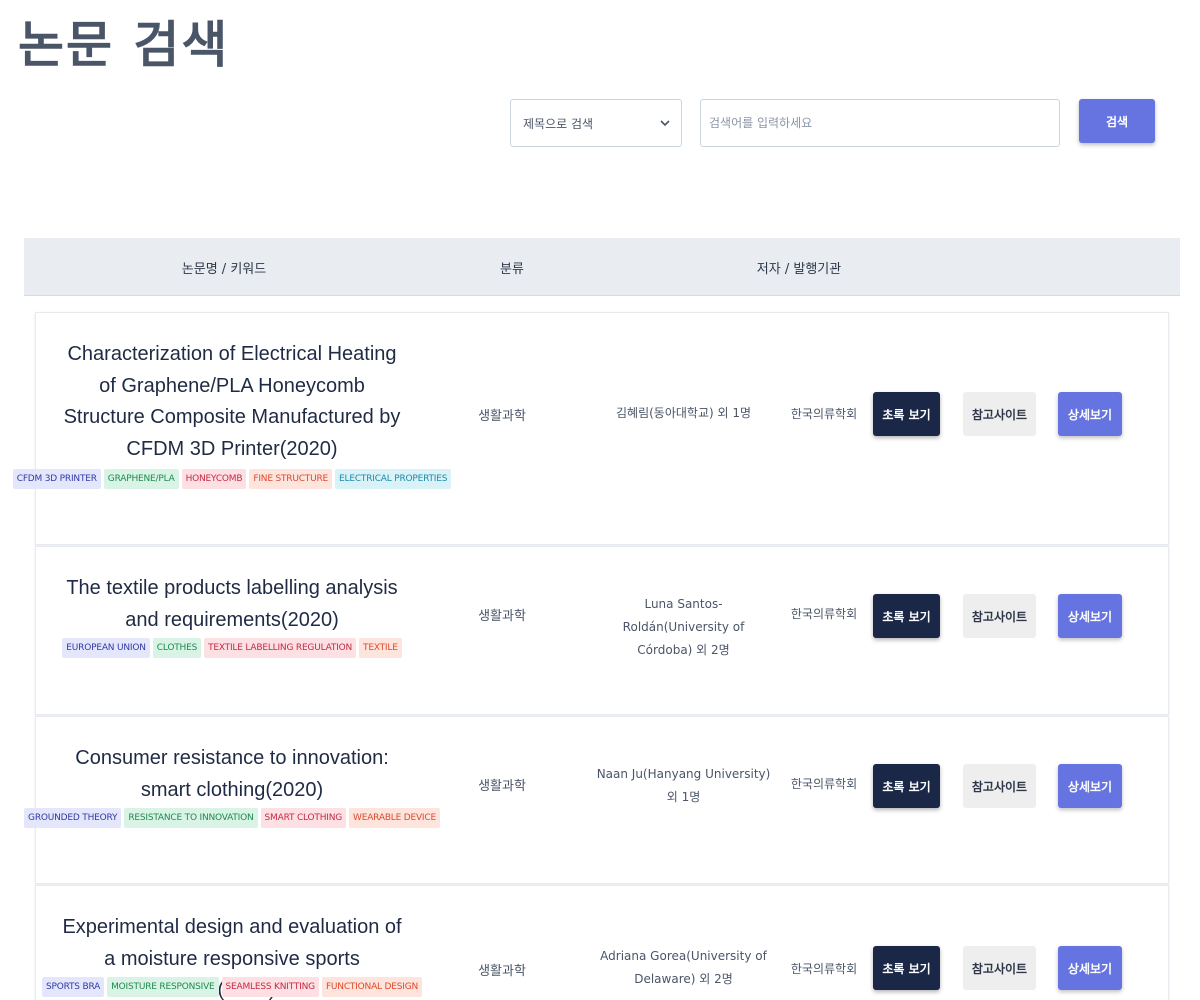  I want to click on keyword-tag: HONEYCOMB, so click(214, 479).